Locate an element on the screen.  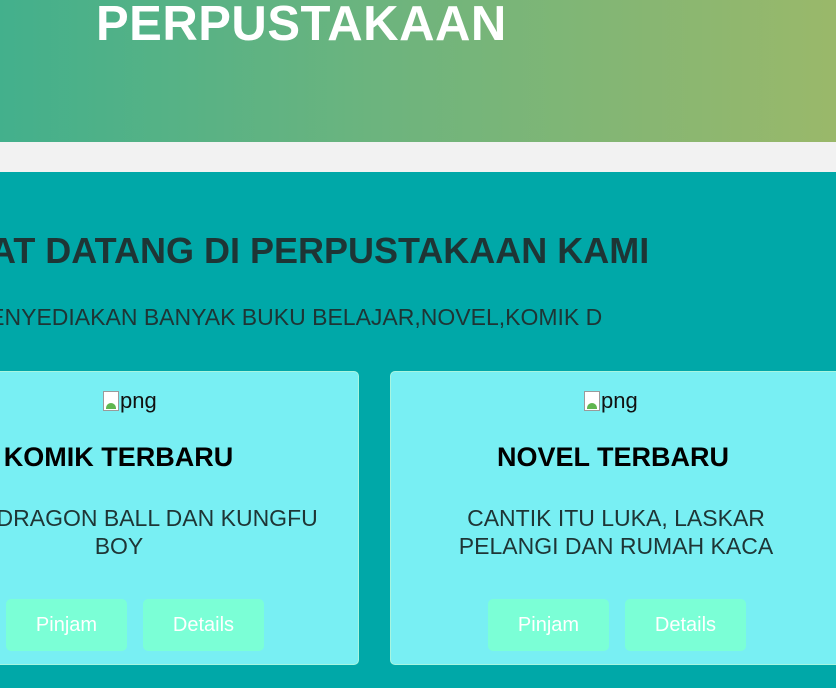
header-spacer is located at coordinates (418, 157).